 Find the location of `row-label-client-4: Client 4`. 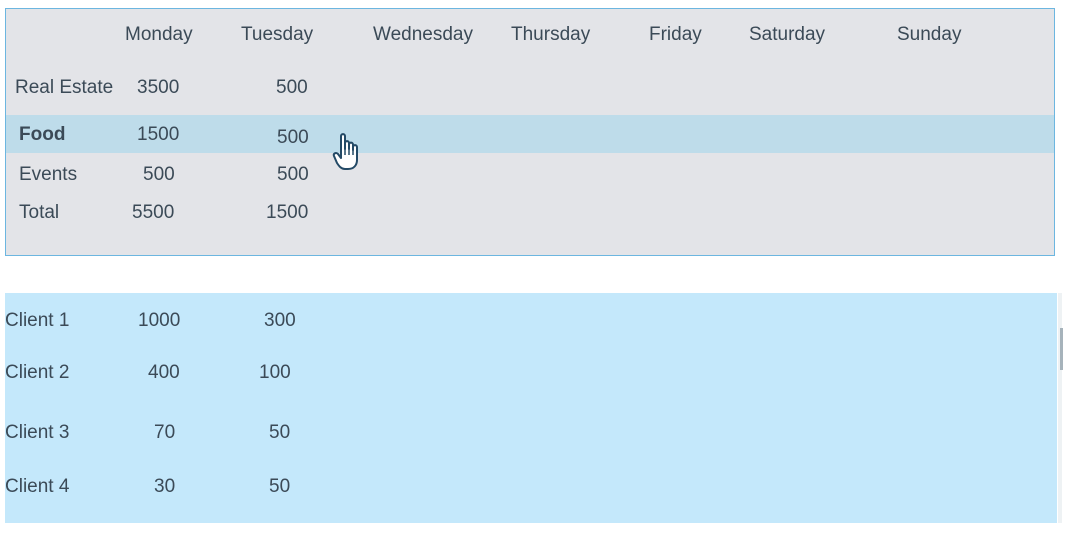

row-label-client-4: Client 4 is located at coordinates (37, 486).